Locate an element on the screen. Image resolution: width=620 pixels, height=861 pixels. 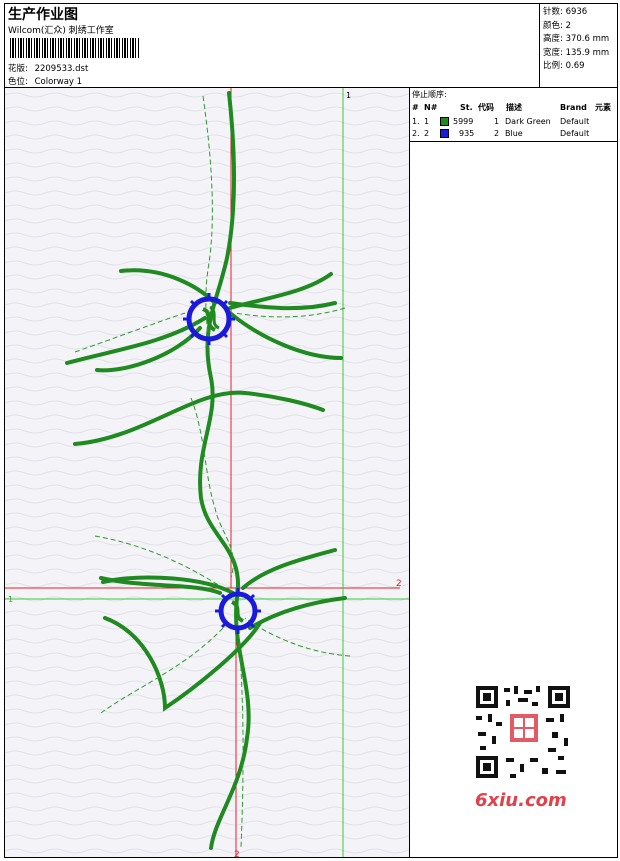
stat-value: 6936 is located at coordinates (576, 12).